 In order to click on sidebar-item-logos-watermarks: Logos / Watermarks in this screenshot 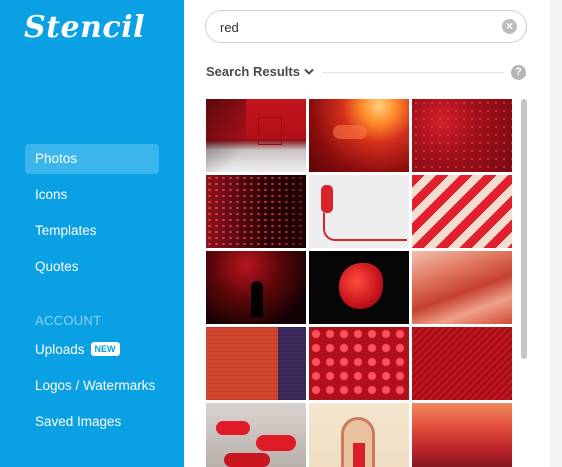, I will do `click(92, 386)`.